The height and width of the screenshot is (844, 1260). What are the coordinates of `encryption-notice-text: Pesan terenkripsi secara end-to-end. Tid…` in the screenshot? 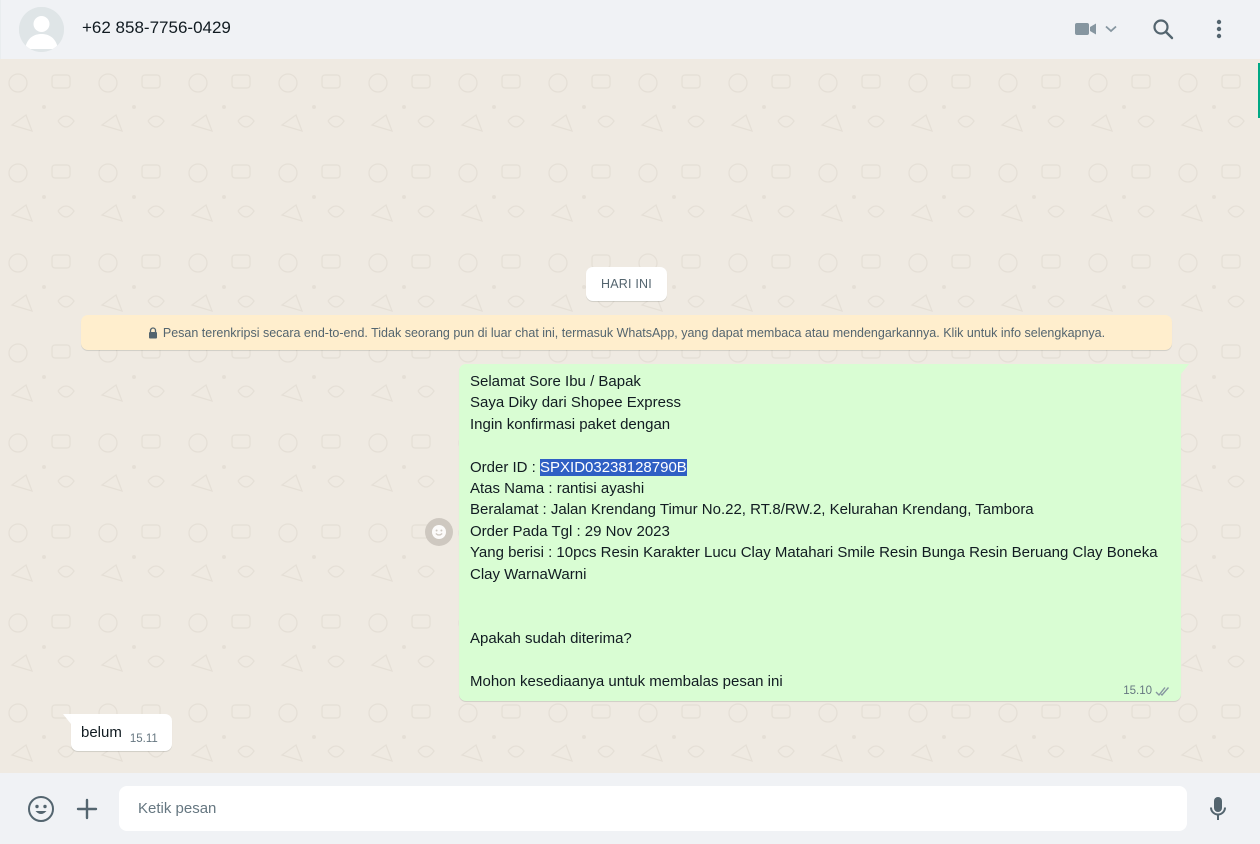 It's located at (634, 332).